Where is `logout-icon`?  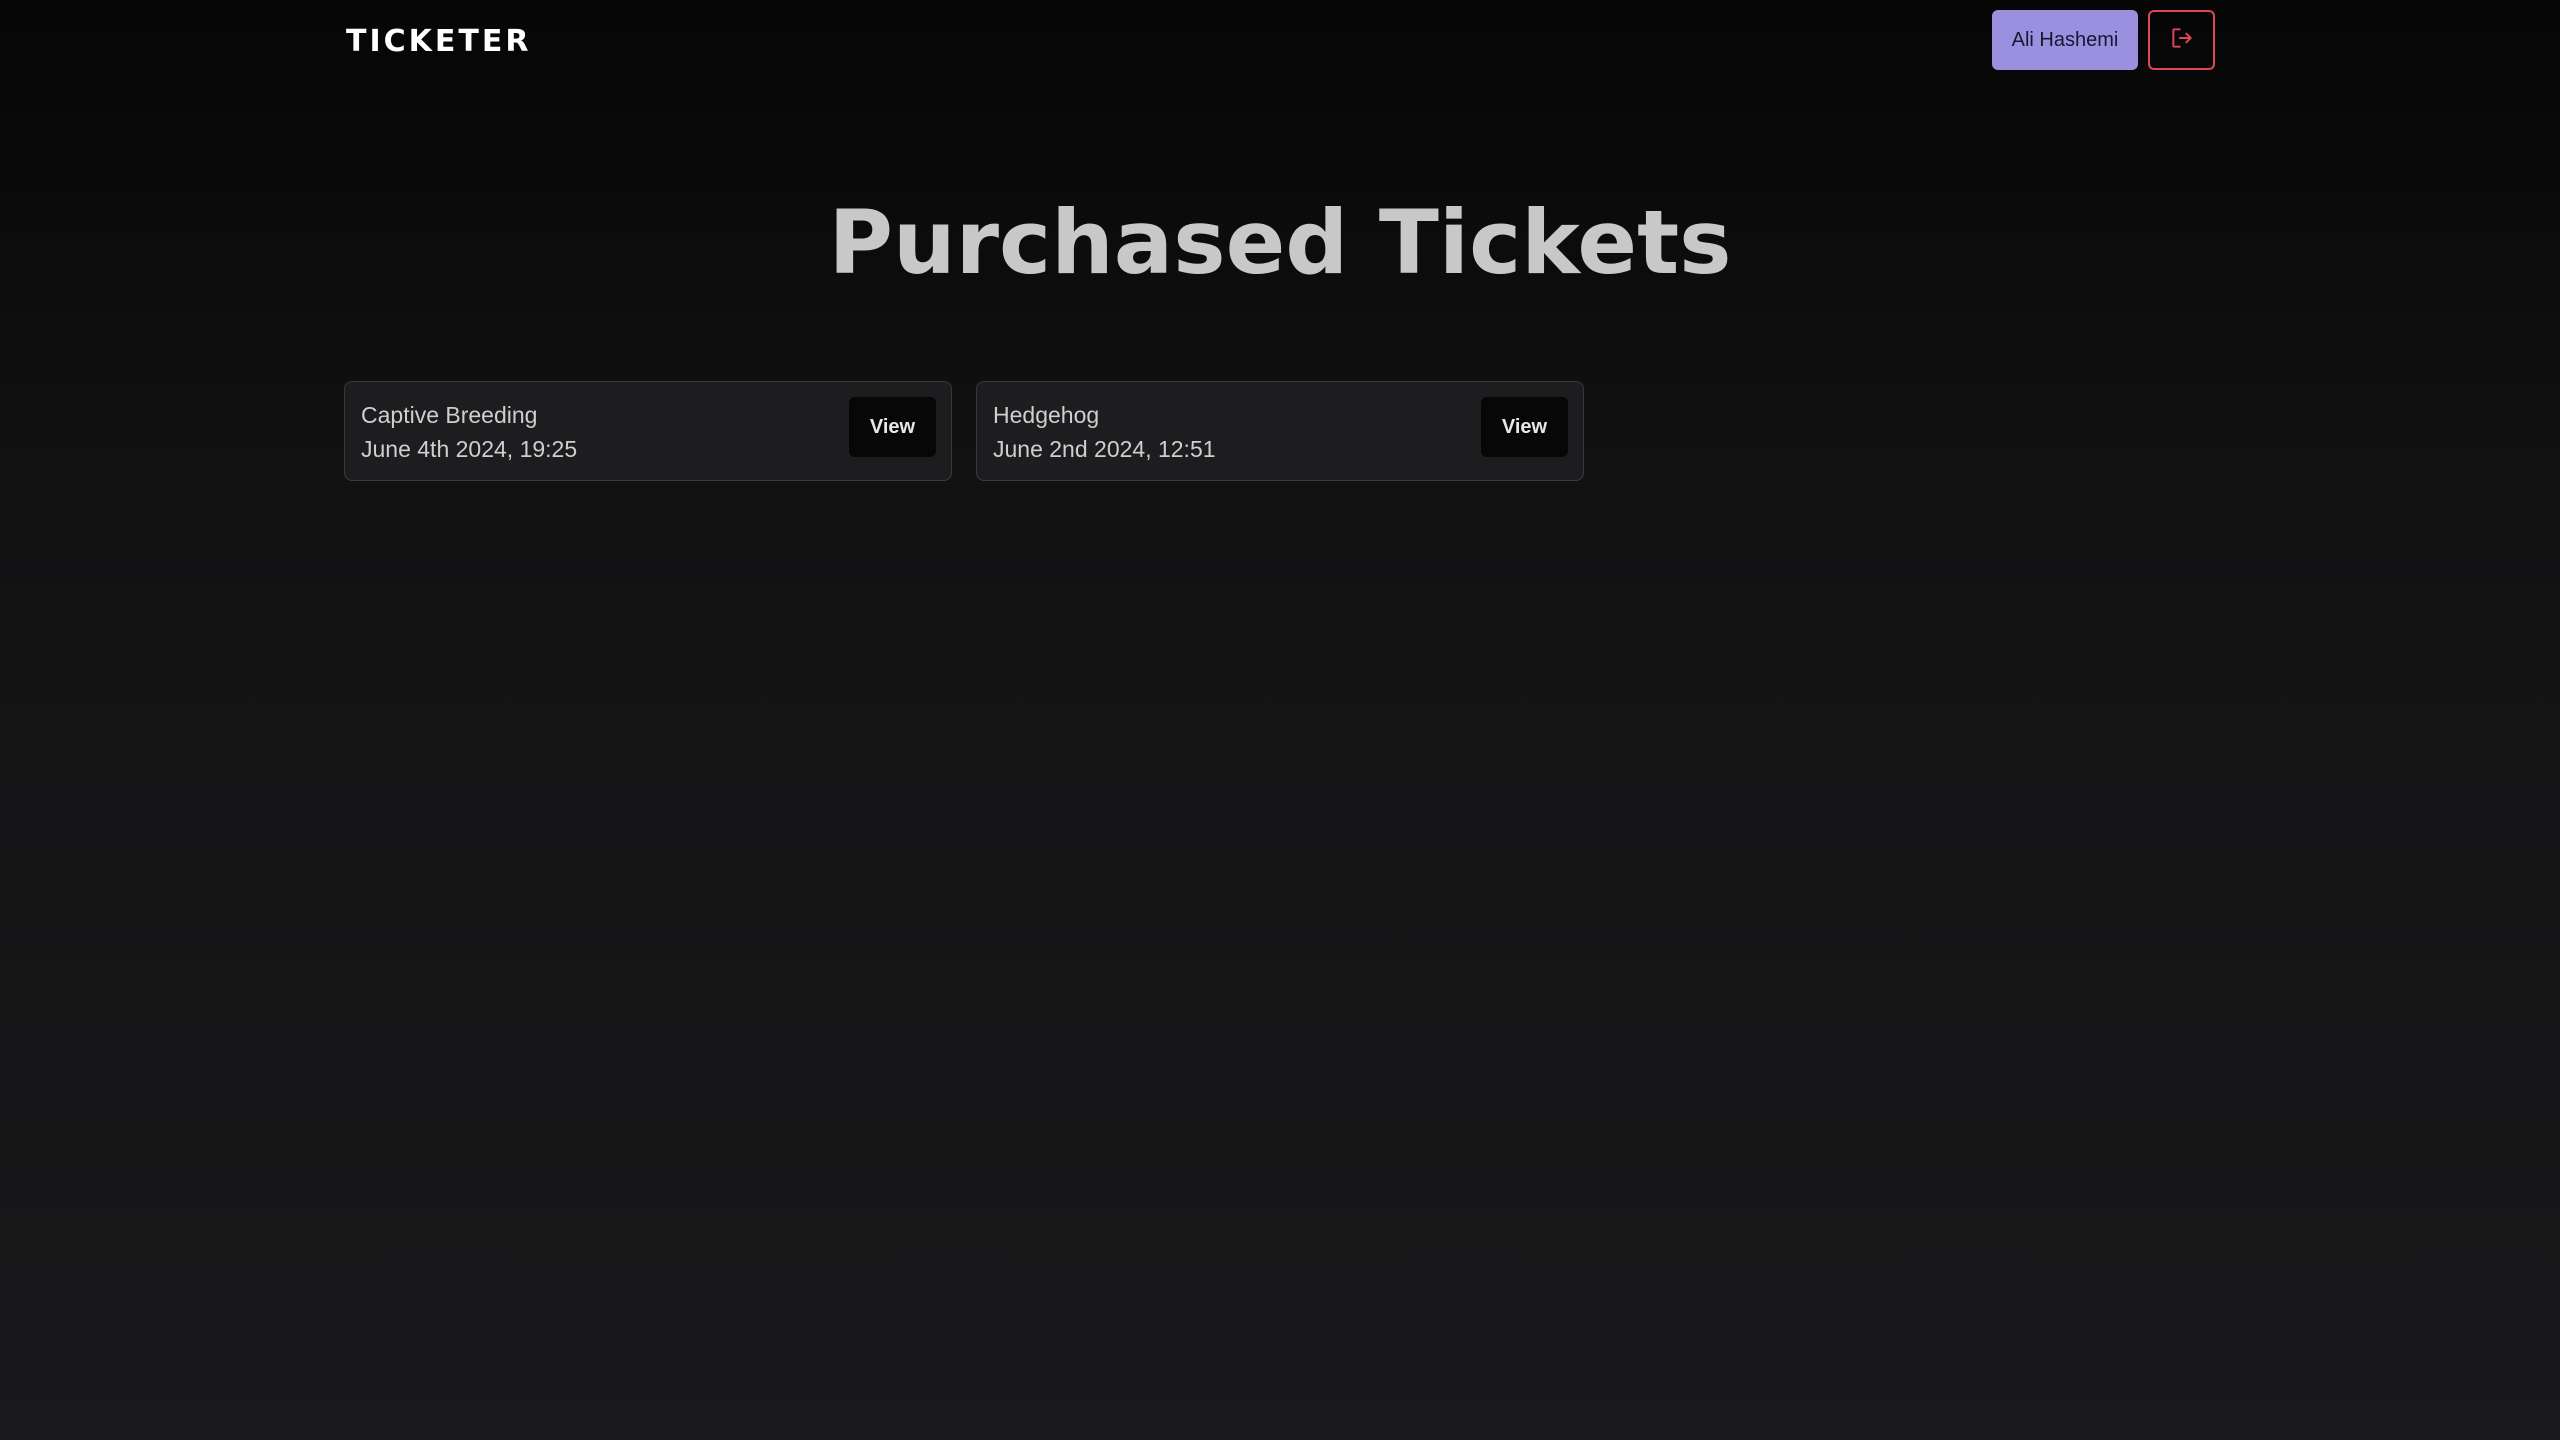 logout-icon is located at coordinates (2182, 40).